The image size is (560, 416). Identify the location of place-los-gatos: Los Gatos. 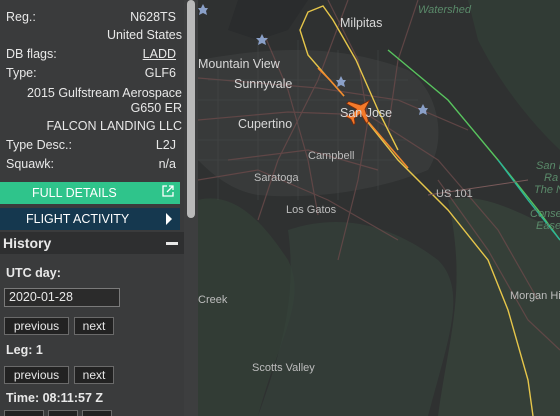
(311, 210).